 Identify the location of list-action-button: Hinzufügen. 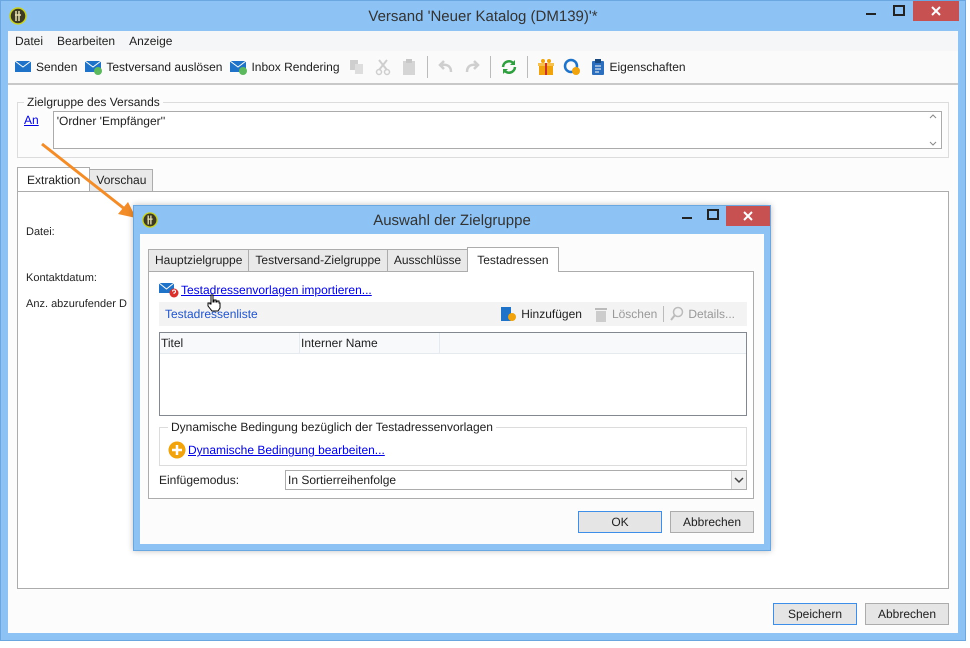
(540, 314).